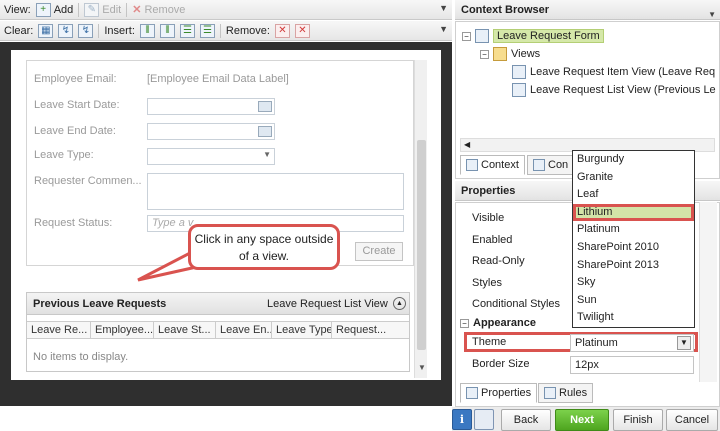 The height and width of the screenshot is (431, 720). What do you see at coordinates (692, 420) in the screenshot?
I see `cancel-button: Cancel` at bounding box center [692, 420].